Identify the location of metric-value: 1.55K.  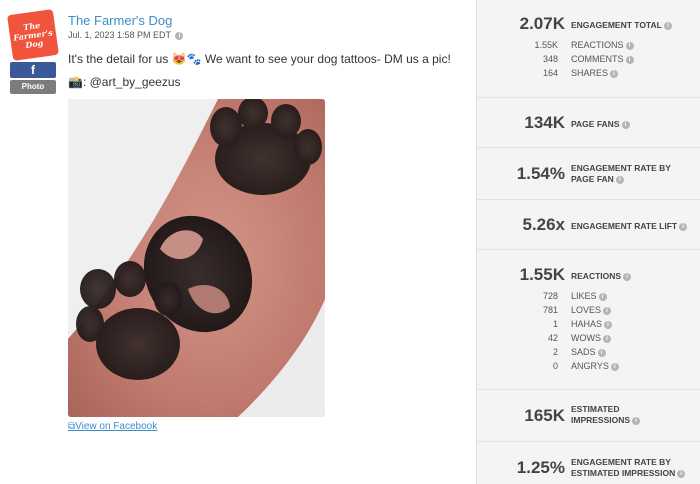
(542, 274).